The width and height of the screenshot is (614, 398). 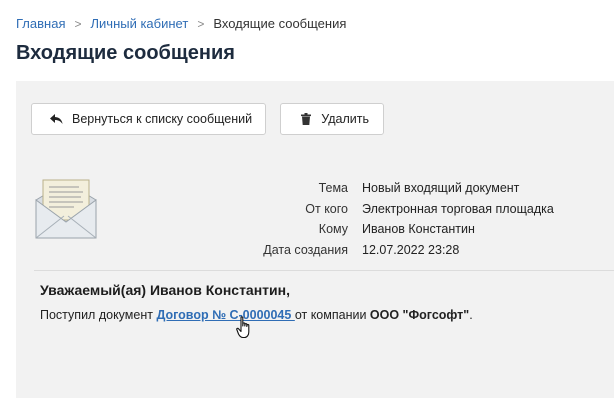 I want to click on back-to-list-button: Вернуться к списку сообщений, so click(x=148, y=119).